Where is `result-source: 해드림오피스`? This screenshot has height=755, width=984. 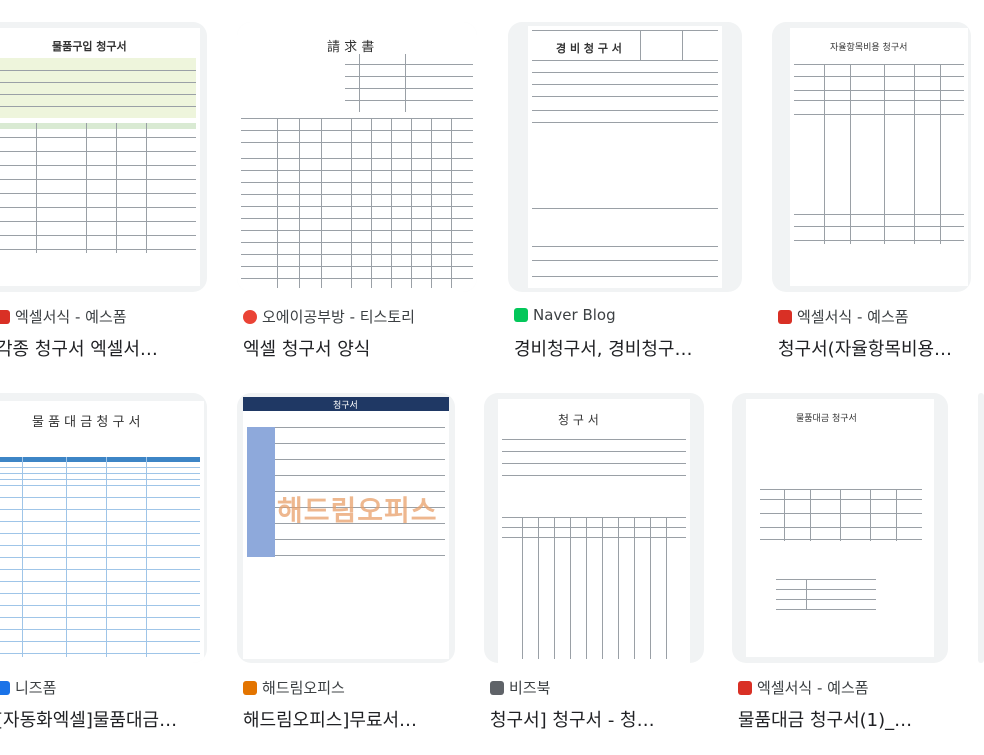 result-source: 해드림오피스 is located at coordinates (294, 687).